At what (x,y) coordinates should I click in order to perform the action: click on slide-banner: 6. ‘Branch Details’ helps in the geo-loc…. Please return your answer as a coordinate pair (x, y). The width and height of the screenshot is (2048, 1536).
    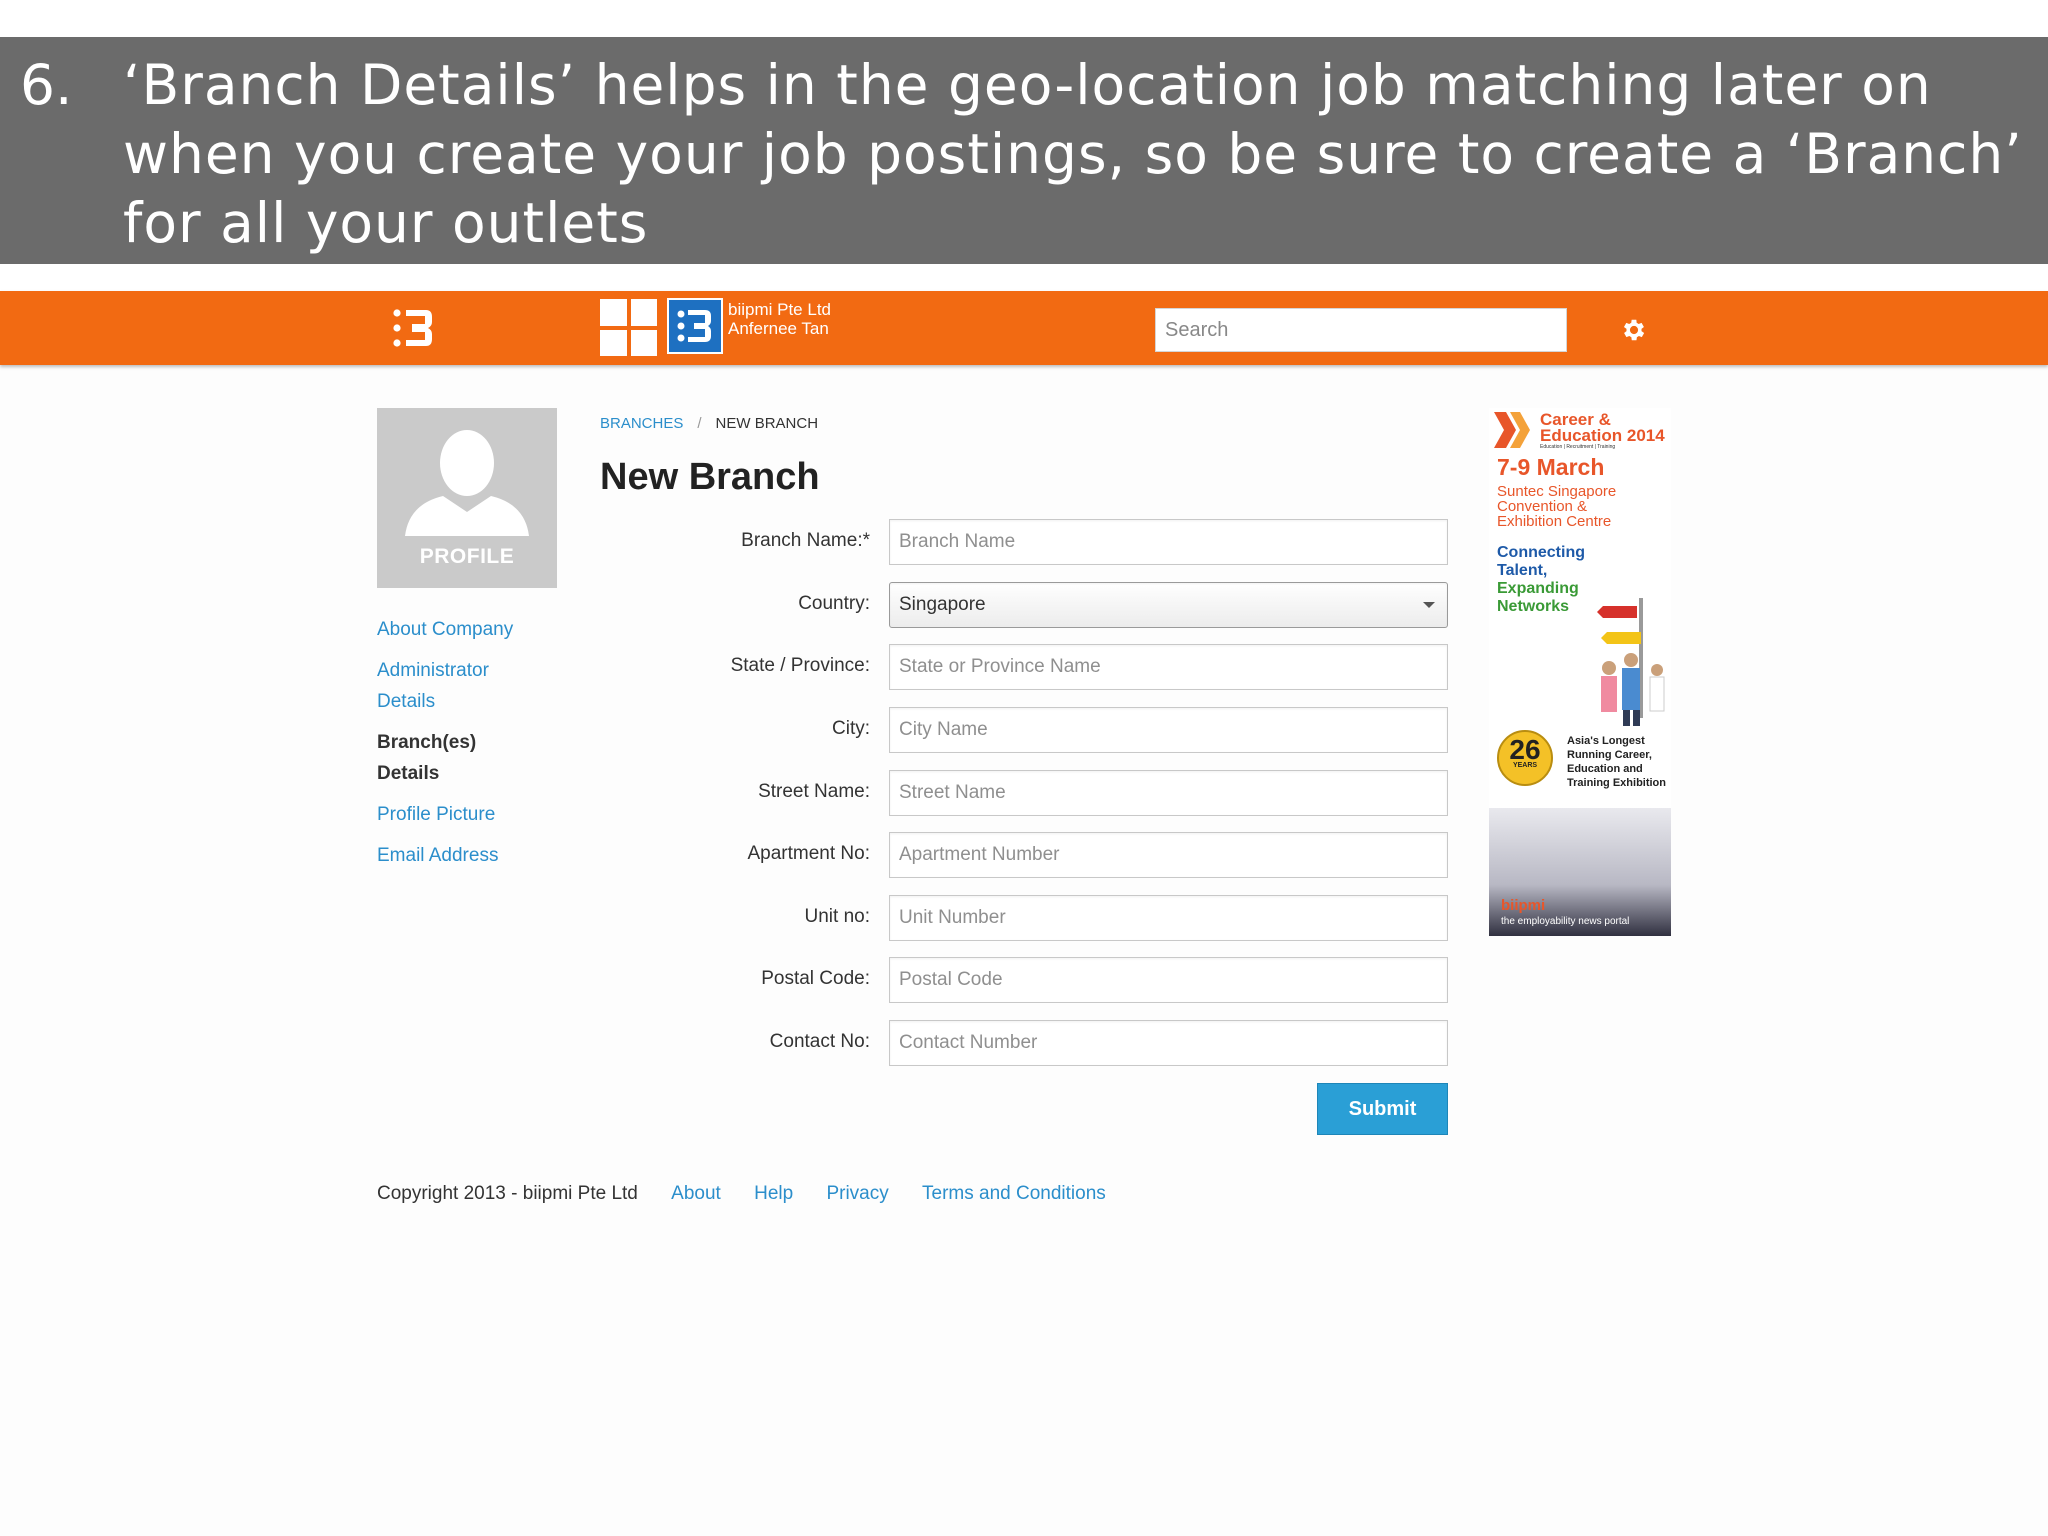
    Looking at the image, I should click on (1024, 150).